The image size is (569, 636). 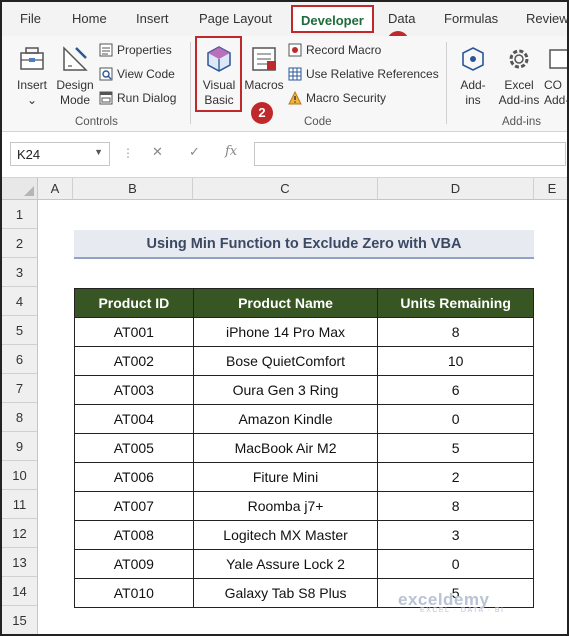 I want to click on com-add-ins-button: CO Add-, so click(x=556, y=76).